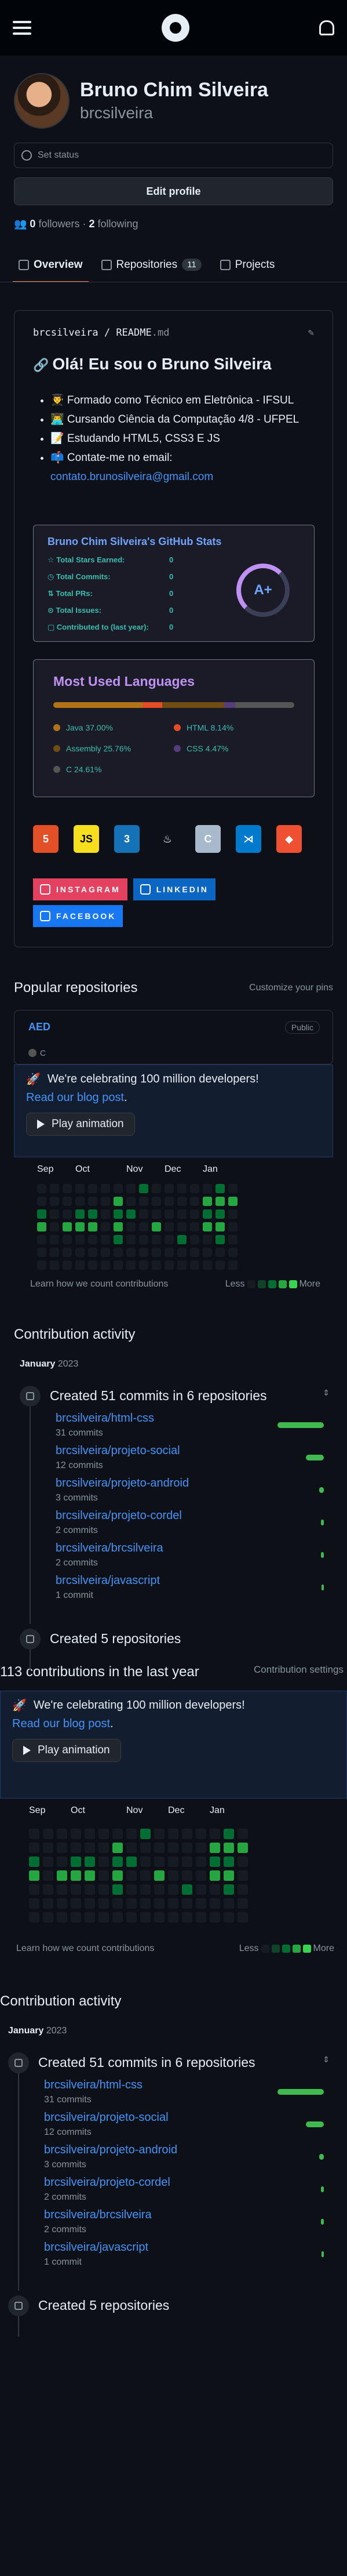 The height and width of the screenshot is (2576, 347). What do you see at coordinates (173, 155) in the screenshot?
I see `set-status-button: Set status` at bounding box center [173, 155].